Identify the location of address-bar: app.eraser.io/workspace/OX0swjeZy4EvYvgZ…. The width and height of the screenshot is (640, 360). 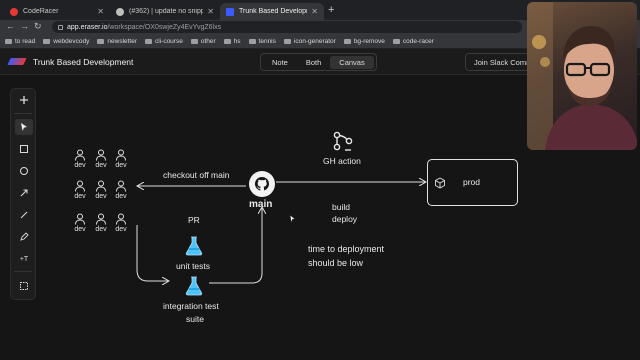
(287, 27).